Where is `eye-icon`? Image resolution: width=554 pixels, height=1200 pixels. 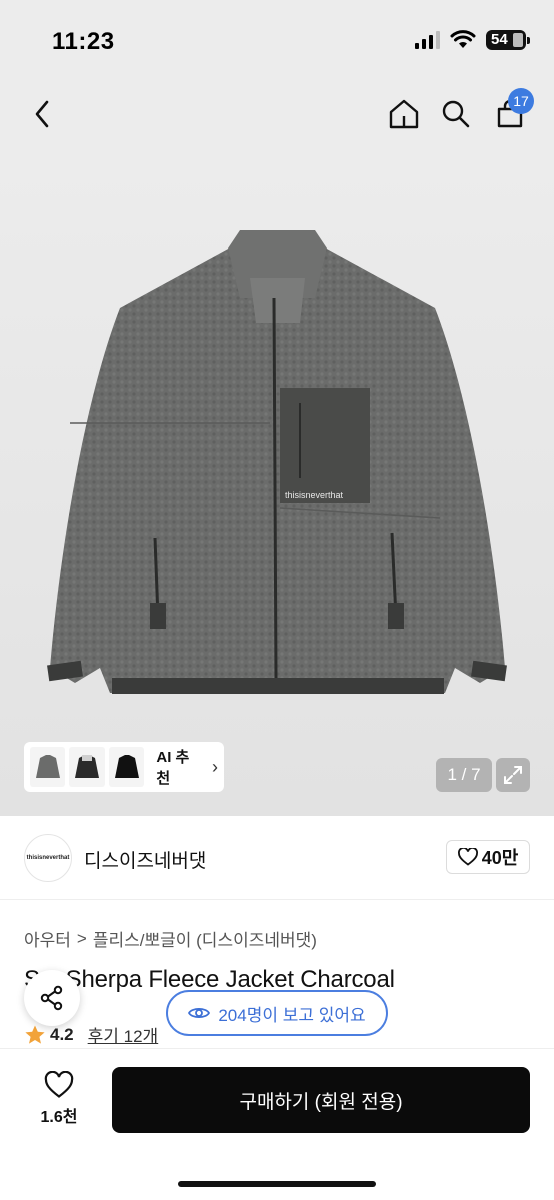
eye-icon is located at coordinates (199, 1013).